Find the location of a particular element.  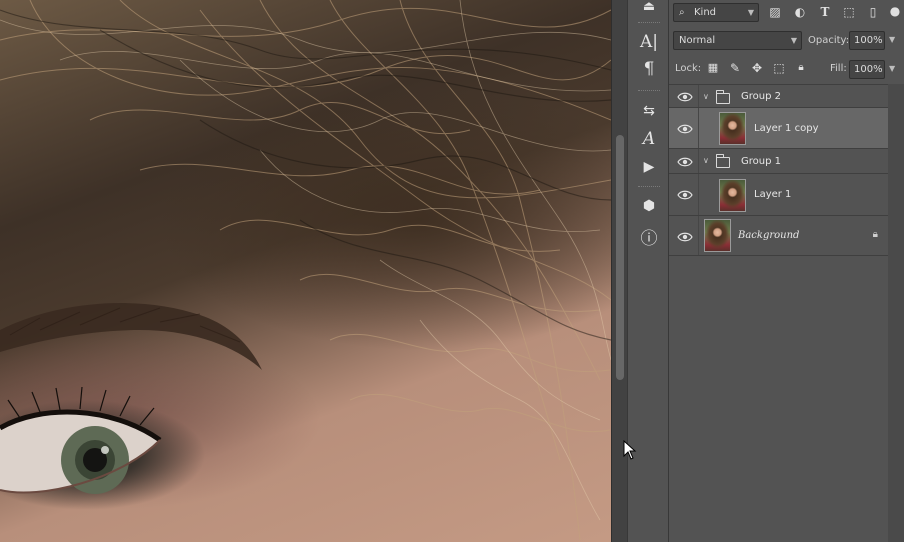

blend-mode-value: Normal is located at coordinates (697, 40).